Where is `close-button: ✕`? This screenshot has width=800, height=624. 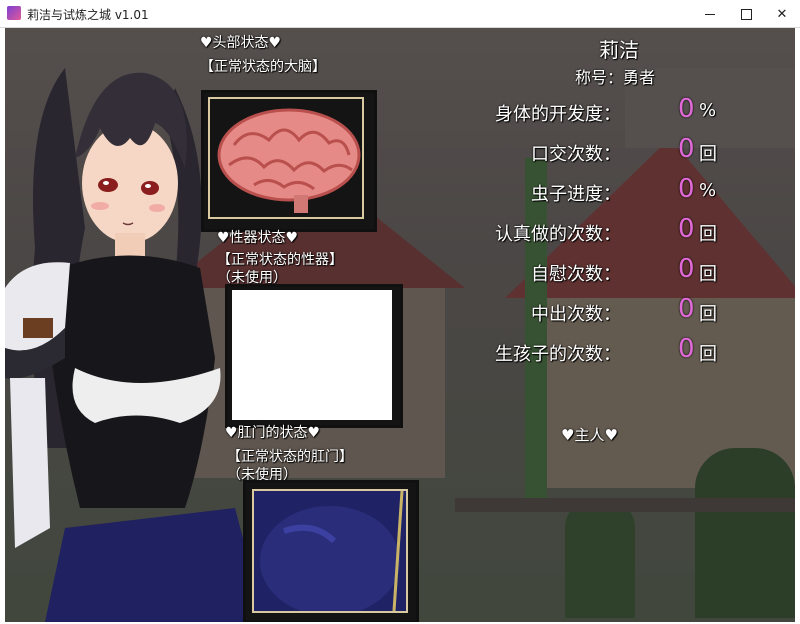 close-button: ✕ is located at coordinates (782, 14).